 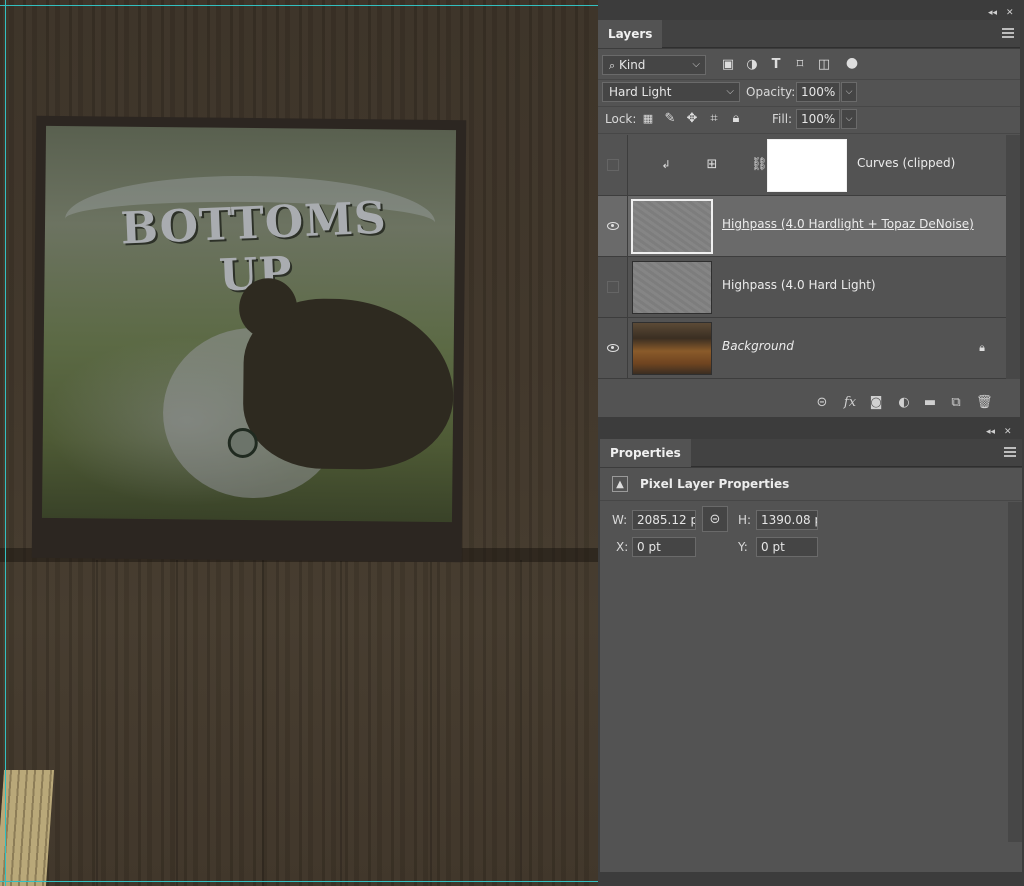 I want to click on lock-all-icon: 🔒︎, so click(x=736, y=119).